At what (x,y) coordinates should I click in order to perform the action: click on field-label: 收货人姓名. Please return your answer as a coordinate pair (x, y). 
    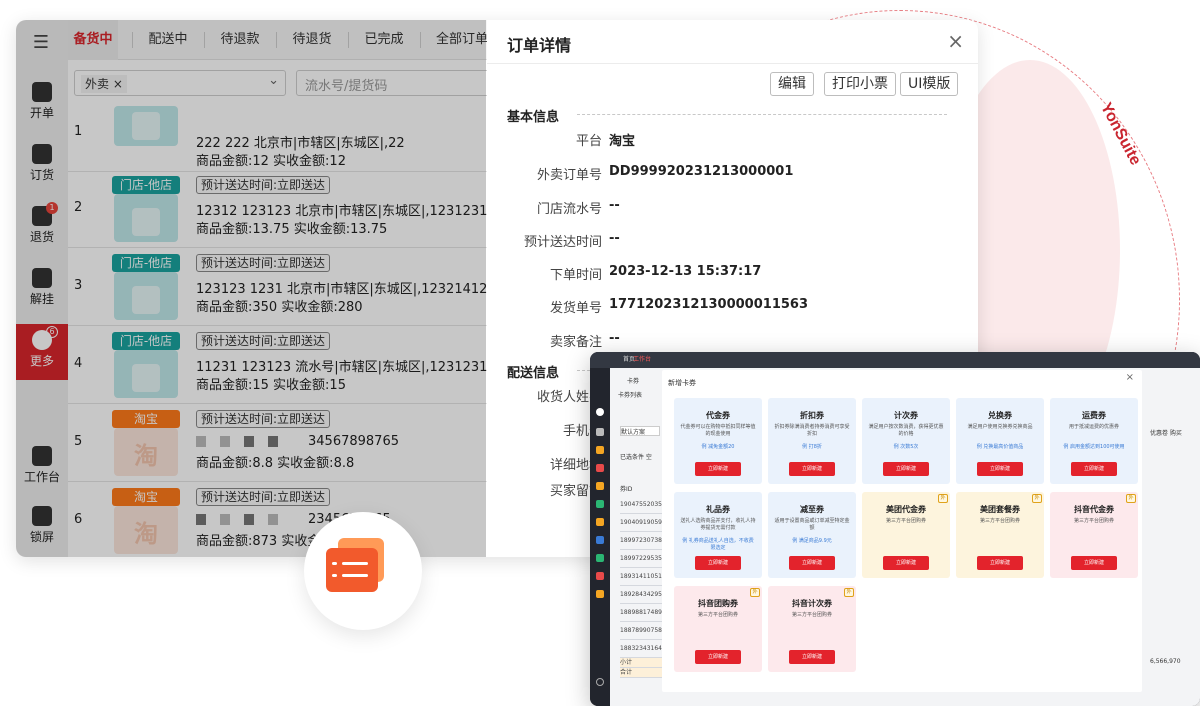
    Looking at the image, I should click on (569, 397).